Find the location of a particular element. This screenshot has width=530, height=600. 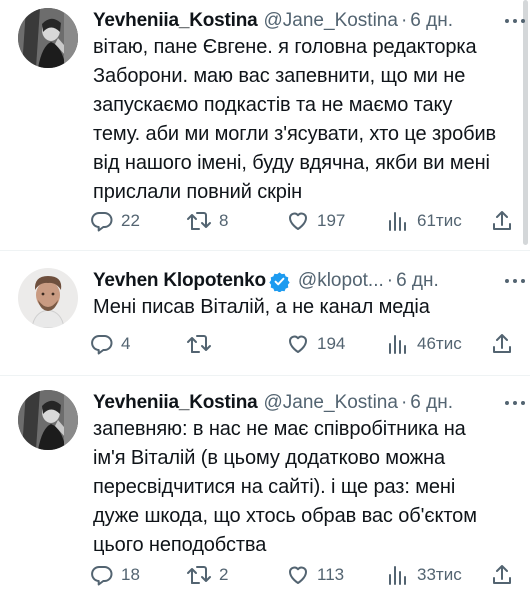

like-button: 113 is located at coordinates (315, 575).